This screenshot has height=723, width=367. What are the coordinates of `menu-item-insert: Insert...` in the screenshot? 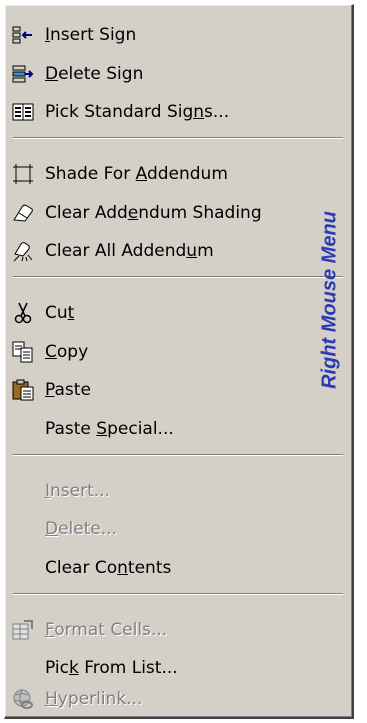 It's located at (60, 491).